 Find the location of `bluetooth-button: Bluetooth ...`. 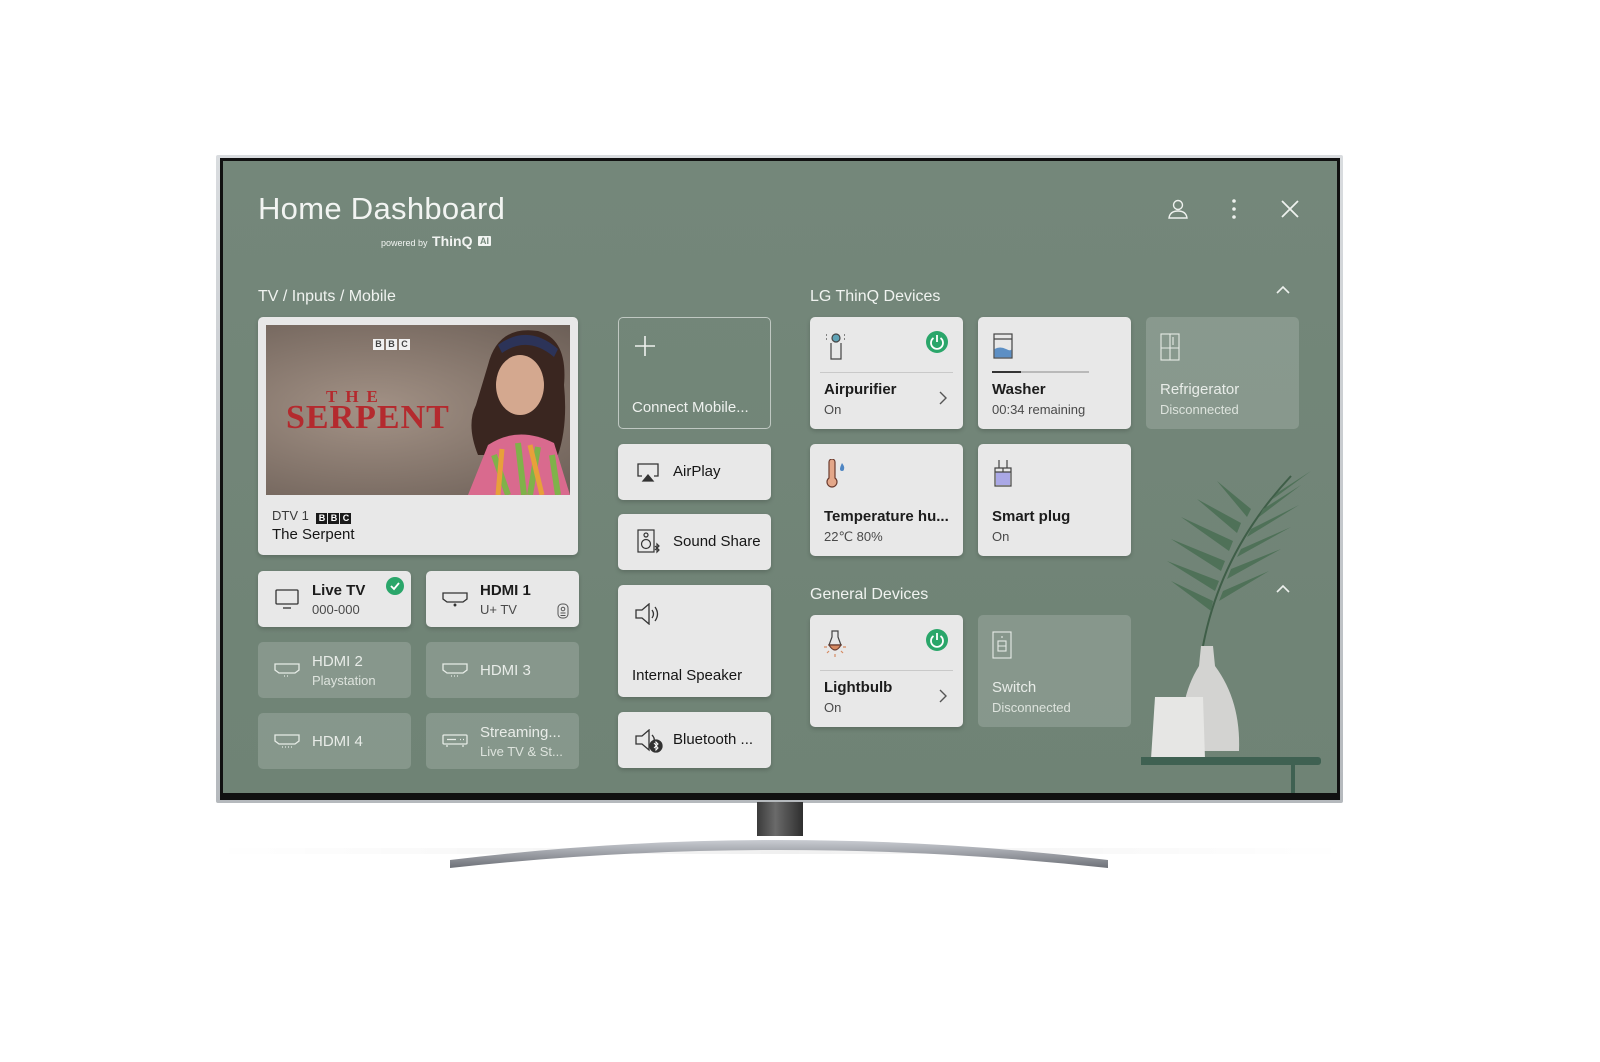

bluetooth-button: Bluetooth ... is located at coordinates (694, 740).